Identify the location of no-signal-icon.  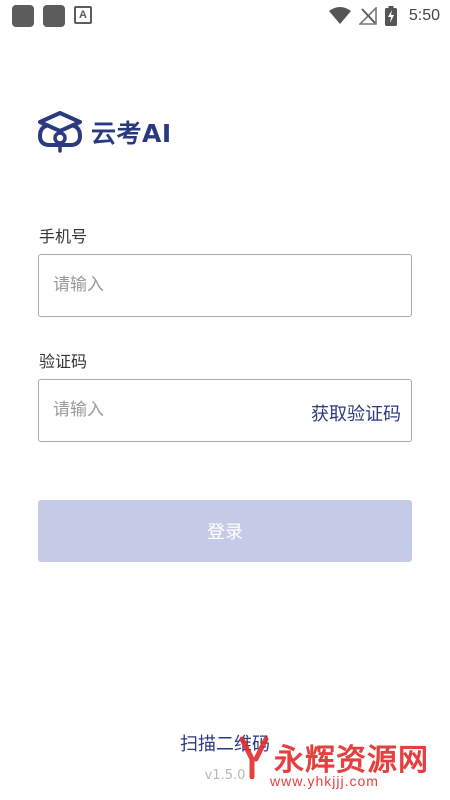
(367, 16).